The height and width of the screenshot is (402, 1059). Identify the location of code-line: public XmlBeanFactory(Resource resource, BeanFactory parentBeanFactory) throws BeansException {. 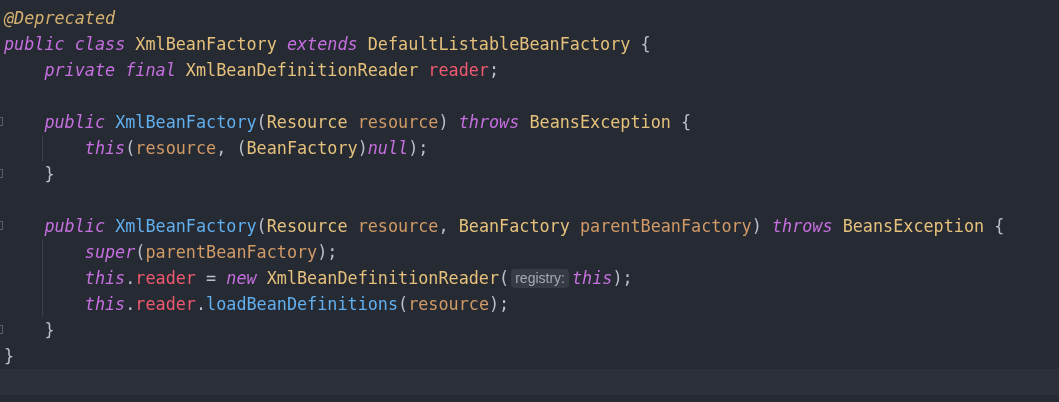
(524, 226).